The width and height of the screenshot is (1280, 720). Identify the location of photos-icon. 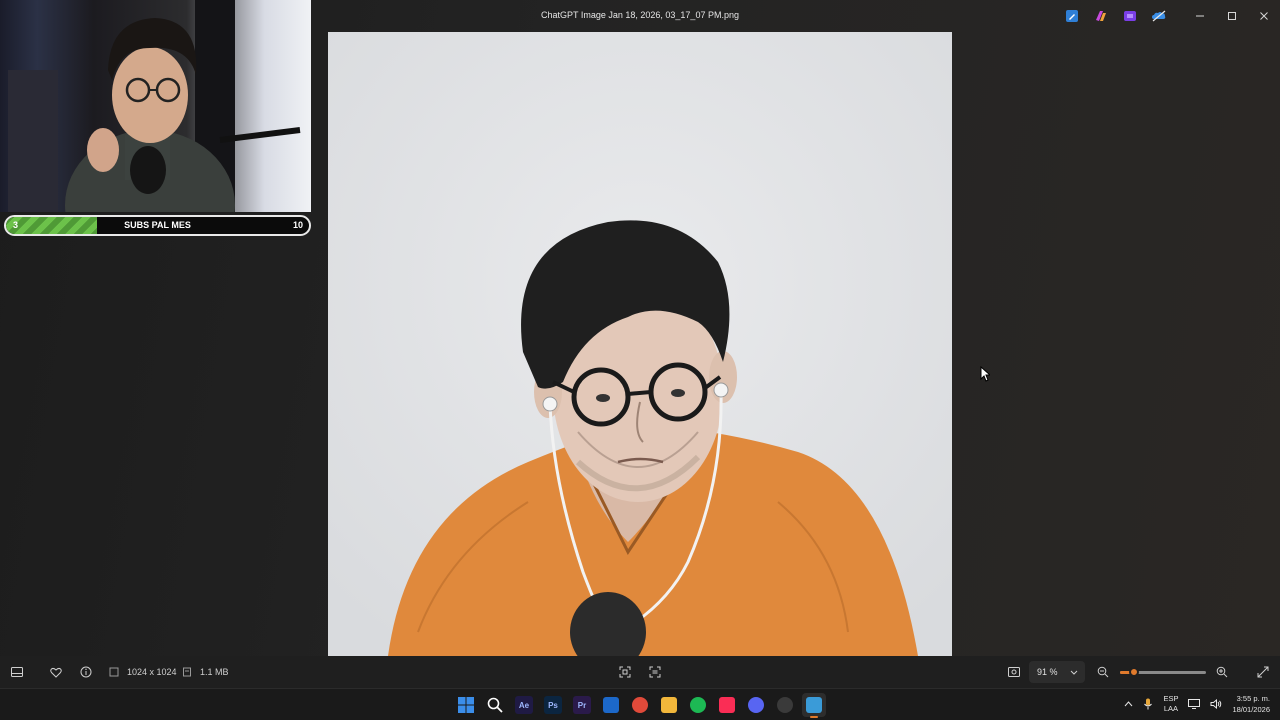
(814, 705).